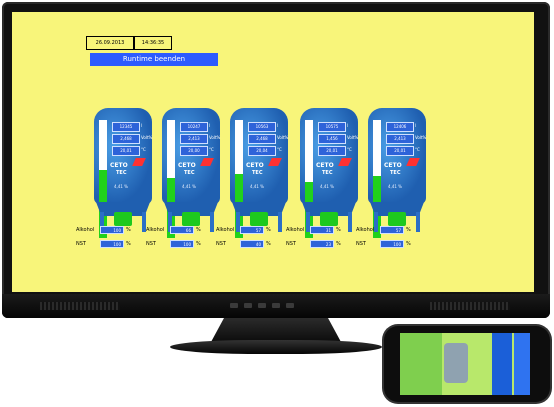 The width and height of the screenshot is (554, 407). Describe the element at coordinates (153, 43) in the screenshot. I see `time-display: 14:36:35` at that location.